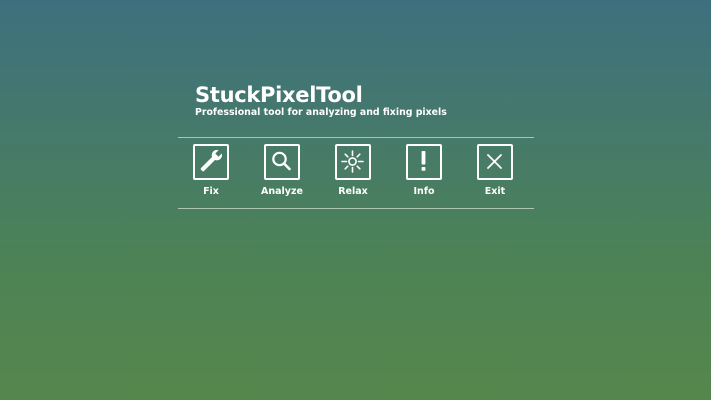 The height and width of the screenshot is (400, 711). I want to click on relax-button: Relax, so click(355, 173).